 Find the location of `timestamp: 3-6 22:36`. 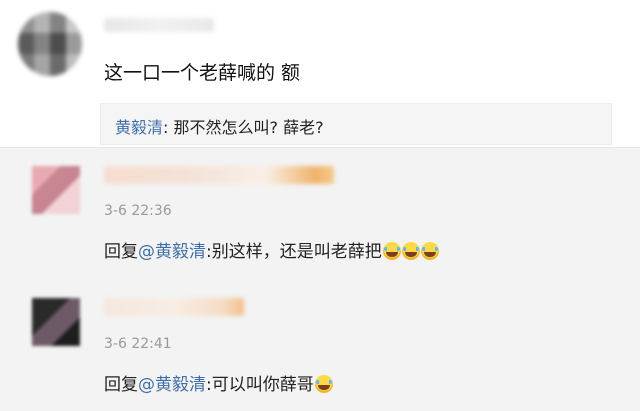

timestamp: 3-6 22:36 is located at coordinates (138, 211).